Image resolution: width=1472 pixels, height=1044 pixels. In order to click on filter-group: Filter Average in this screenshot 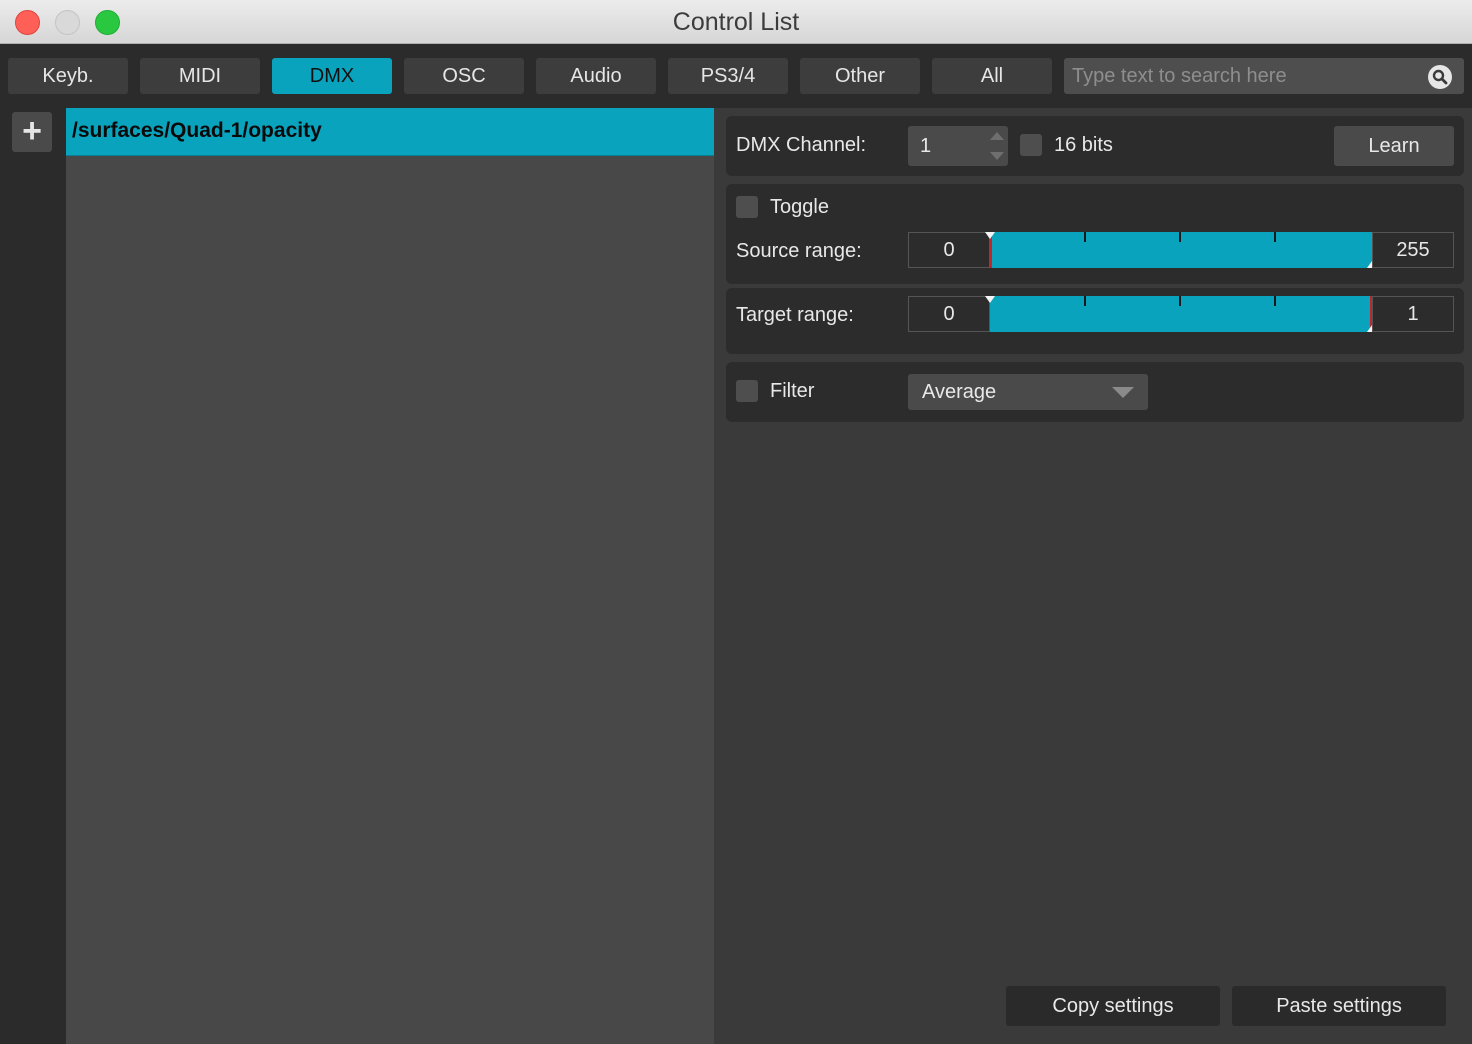, I will do `click(1095, 392)`.